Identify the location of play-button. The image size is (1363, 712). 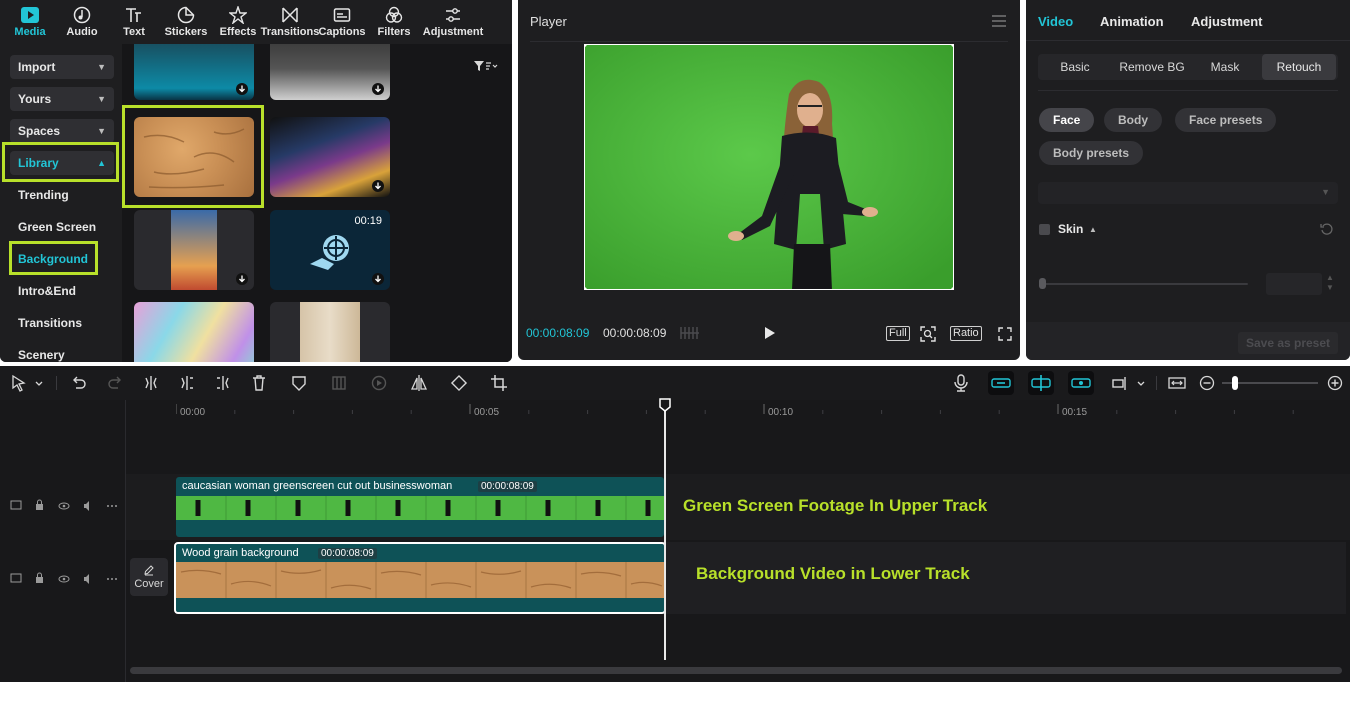
(770, 333).